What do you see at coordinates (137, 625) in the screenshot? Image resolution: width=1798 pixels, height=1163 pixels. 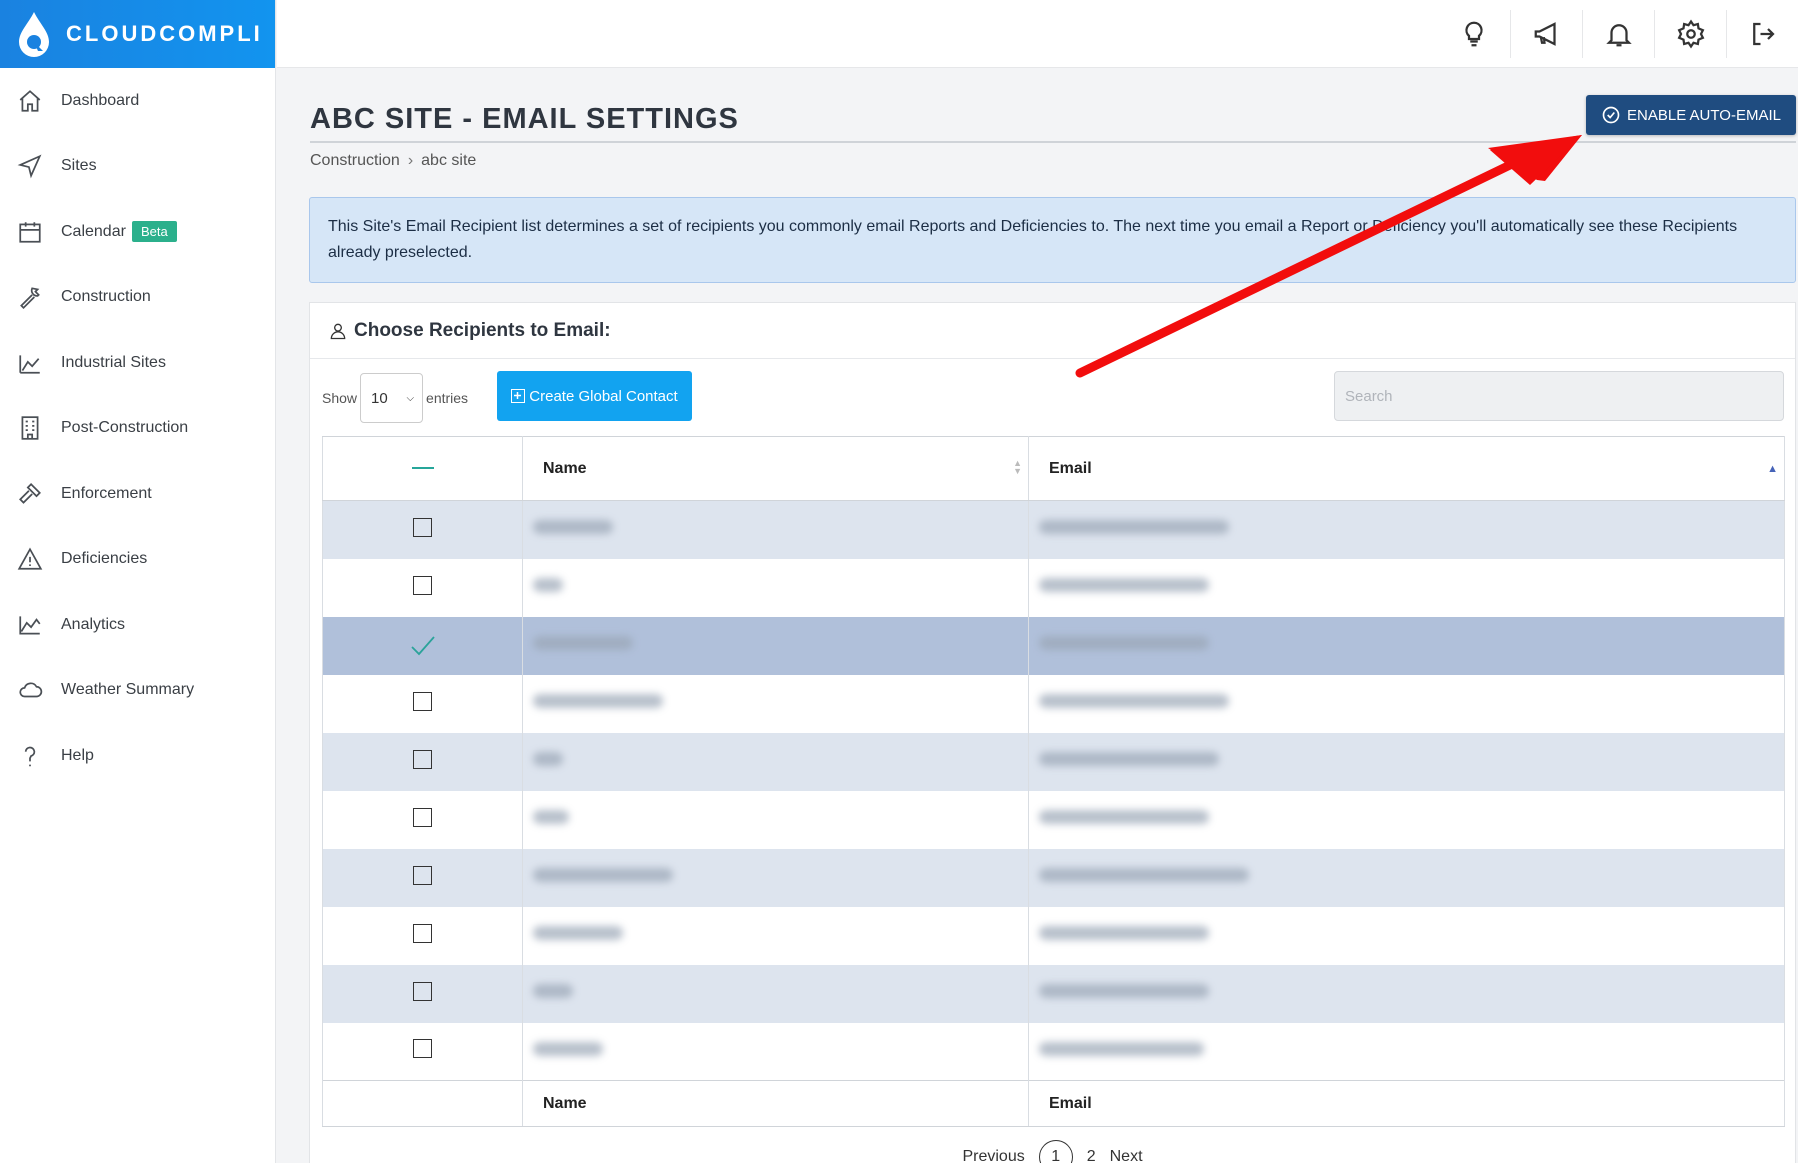 I see `sidebar-item-analytics: Analytics` at bounding box center [137, 625].